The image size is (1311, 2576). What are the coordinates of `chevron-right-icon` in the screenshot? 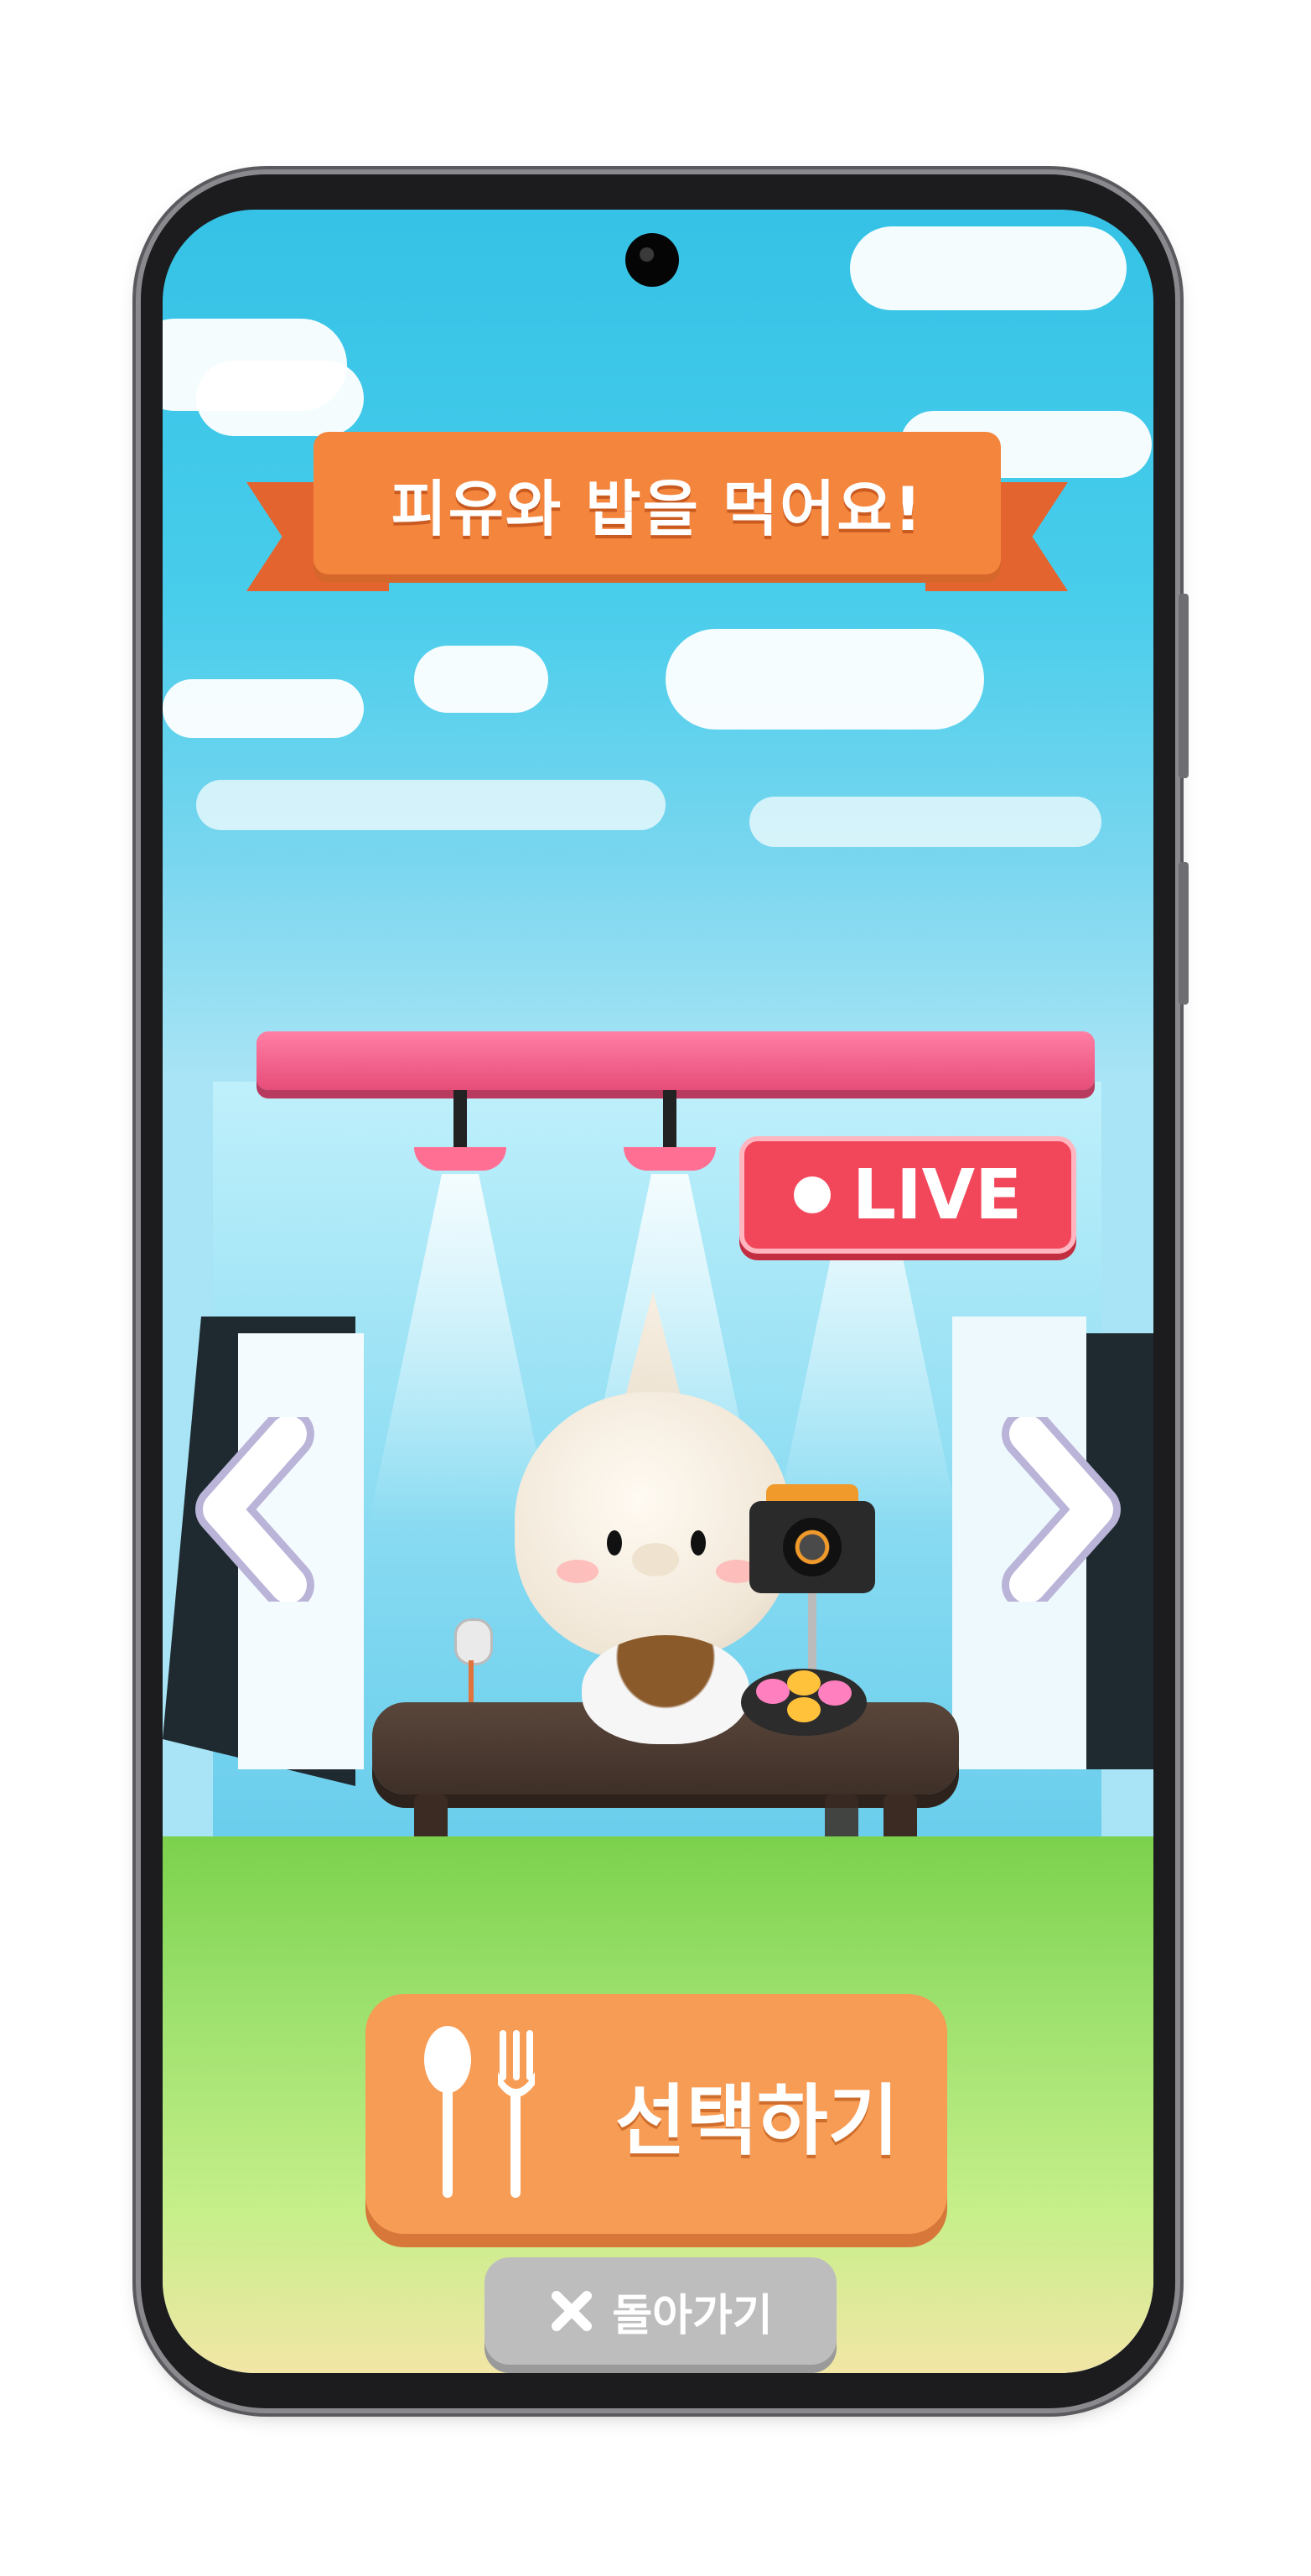 It's located at (1061, 1509).